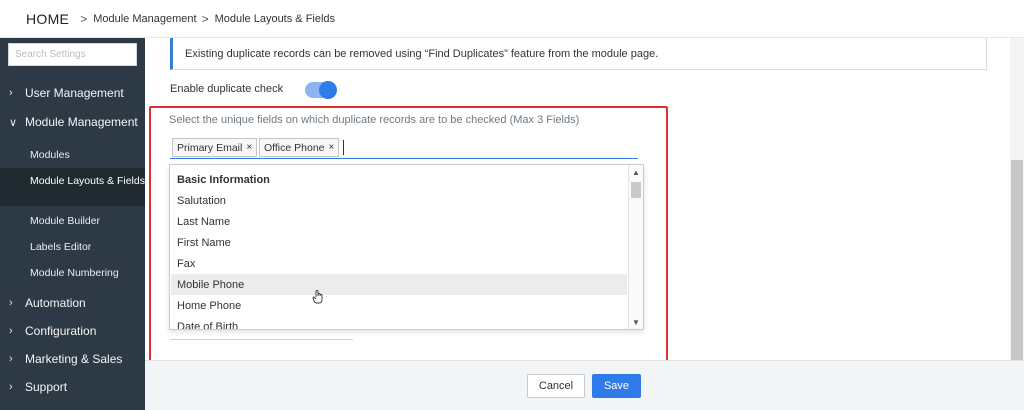 The height and width of the screenshot is (410, 1024). Describe the element at coordinates (261, 339) in the screenshot. I see `field-underline` at that location.